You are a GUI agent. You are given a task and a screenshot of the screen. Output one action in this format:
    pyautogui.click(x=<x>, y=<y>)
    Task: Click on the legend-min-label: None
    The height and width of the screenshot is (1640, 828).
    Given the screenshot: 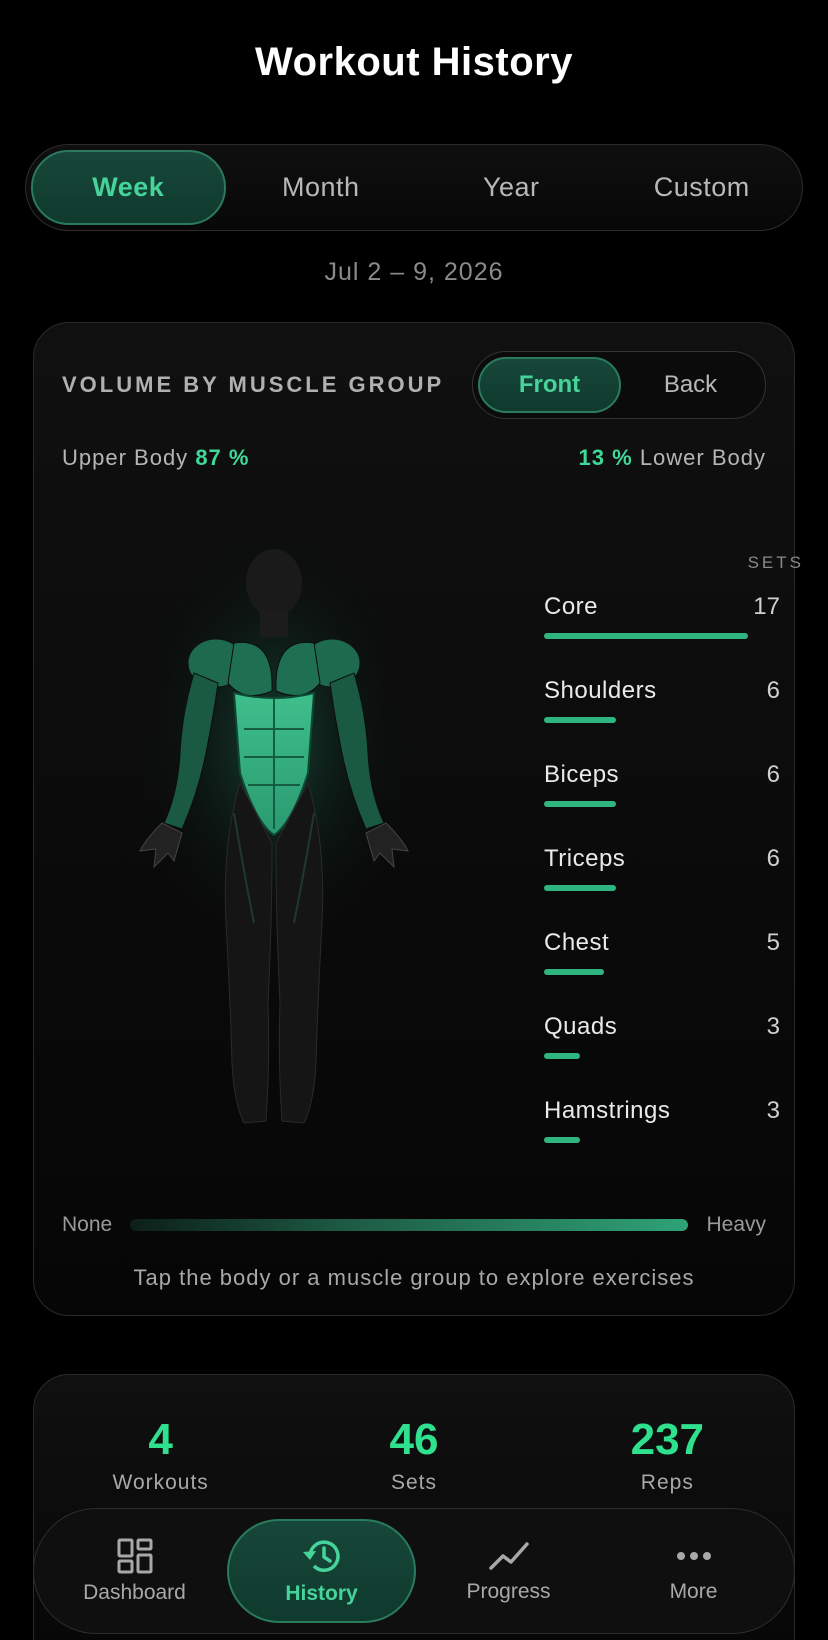 What is the action you would take?
    pyautogui.click(x=87, y=1224)
    